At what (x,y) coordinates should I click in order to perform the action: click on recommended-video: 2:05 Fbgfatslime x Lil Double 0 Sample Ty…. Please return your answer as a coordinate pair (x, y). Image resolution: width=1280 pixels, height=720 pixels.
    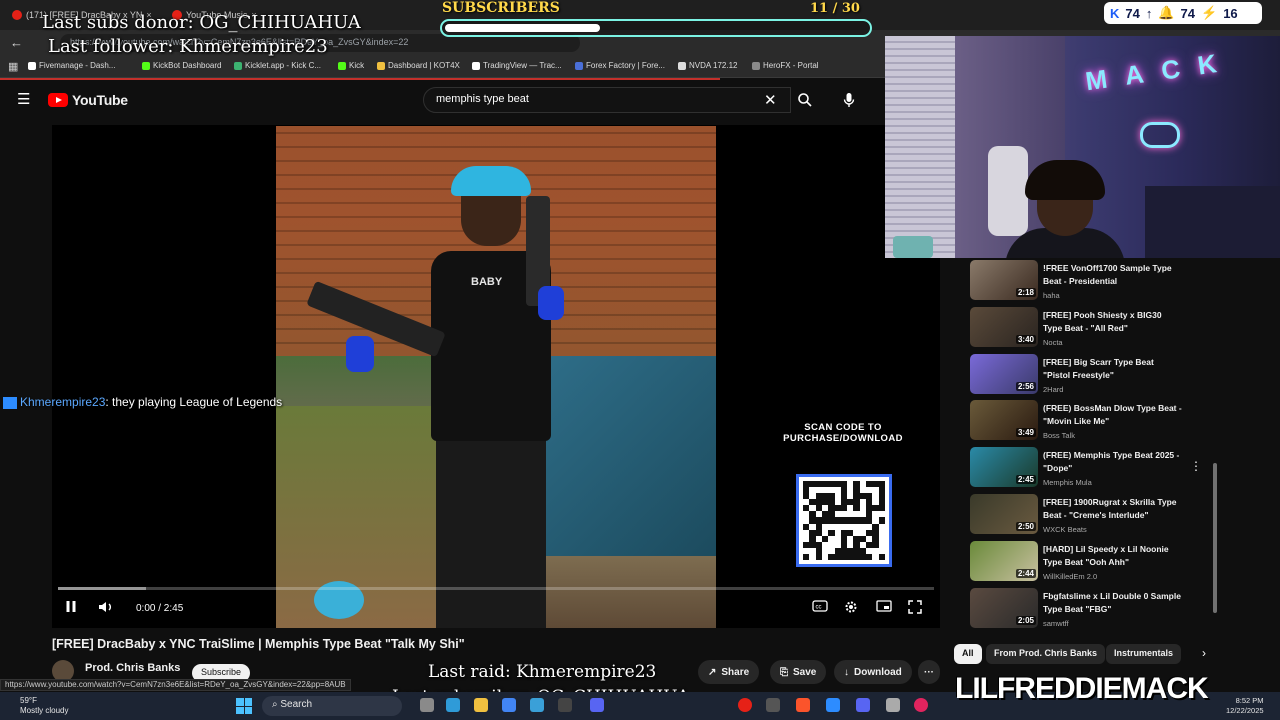
    Looking at the image, I should click on (1090, 609).